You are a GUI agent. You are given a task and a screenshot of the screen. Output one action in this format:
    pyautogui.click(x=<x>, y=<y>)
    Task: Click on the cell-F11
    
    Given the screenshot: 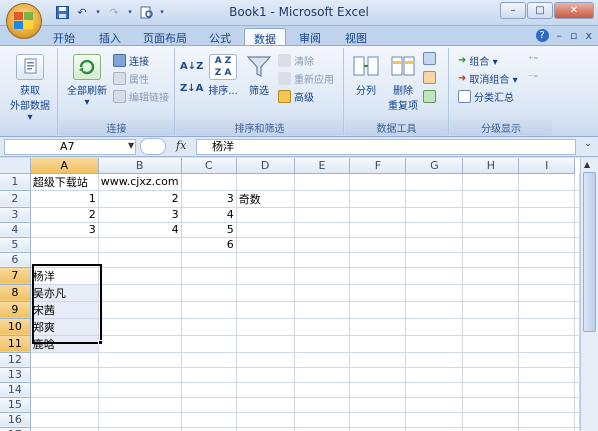 What is the action you would take?
    pyautogui.click(x=378, y=344)
    